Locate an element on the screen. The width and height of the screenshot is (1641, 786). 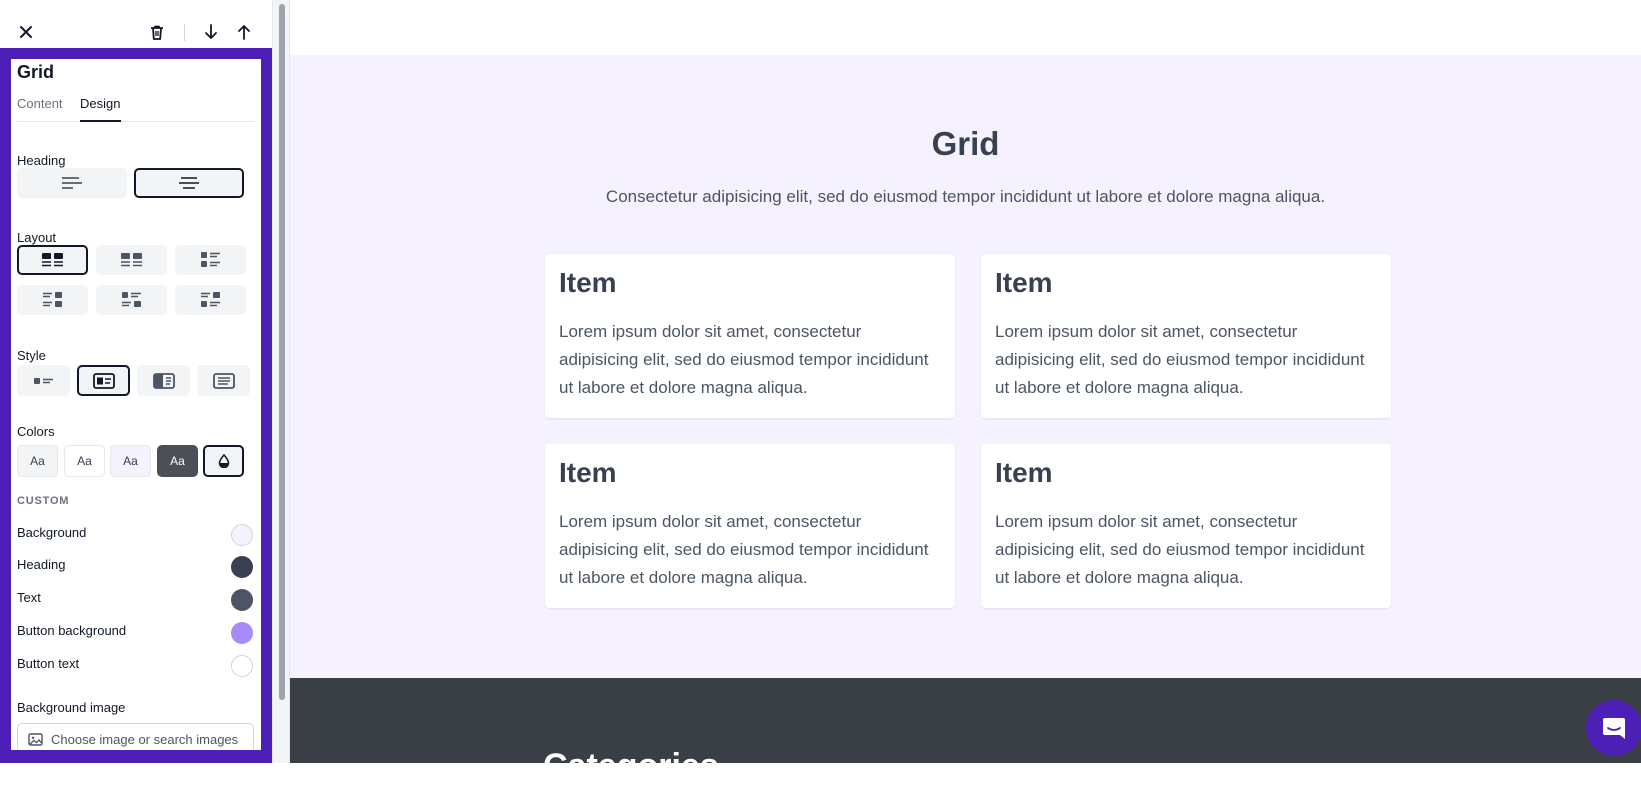
toolbar-divider is located at coordinates (184, 32).